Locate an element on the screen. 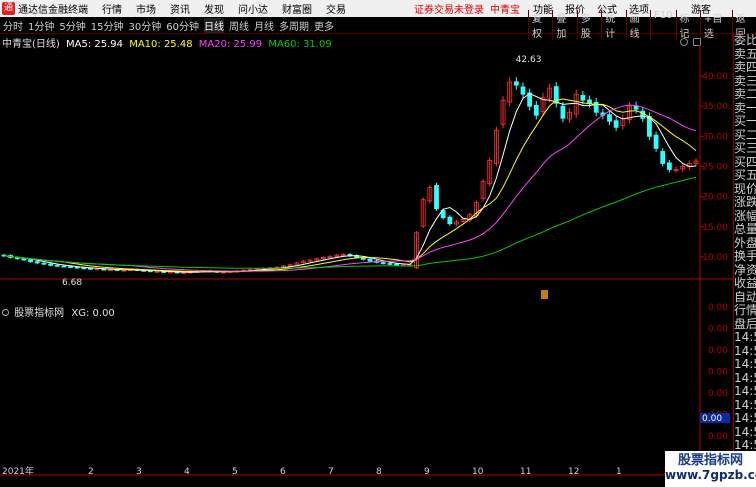 This screenshot has width=756, height=487. low-price-label: 6.68 is located at coordinates (72, 283).